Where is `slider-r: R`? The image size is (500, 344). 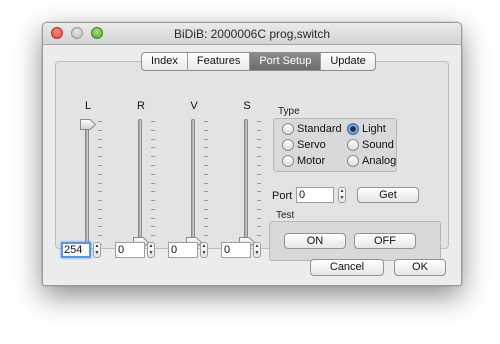 slider-r: R is located at coordinates (141, 155).